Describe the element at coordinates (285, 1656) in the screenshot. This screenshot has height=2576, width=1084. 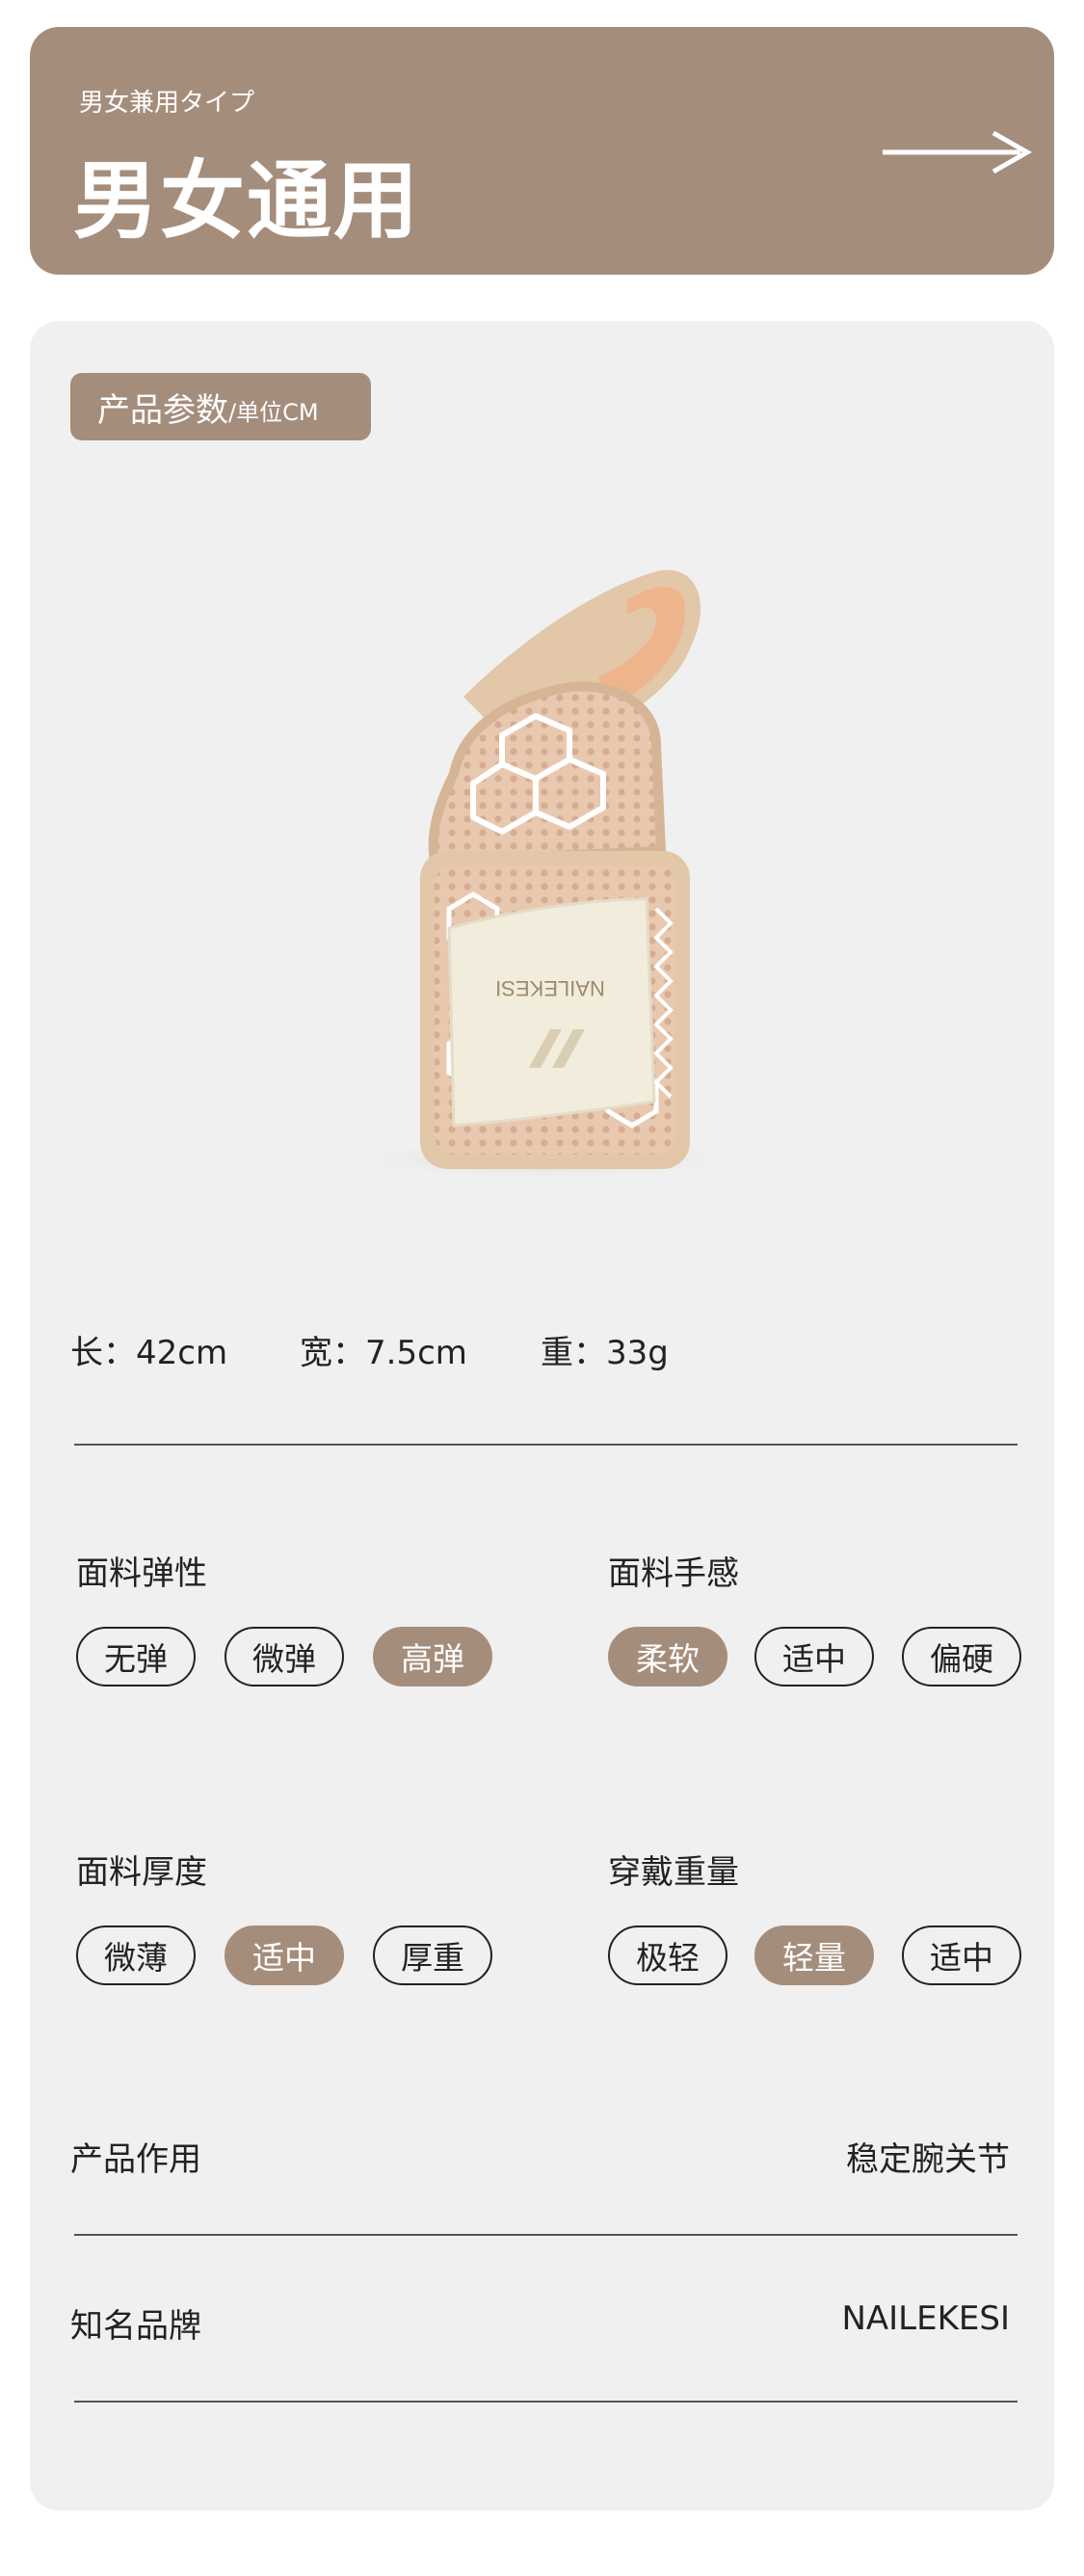
I see `elasticity-option-slight: 微弹` at that location.